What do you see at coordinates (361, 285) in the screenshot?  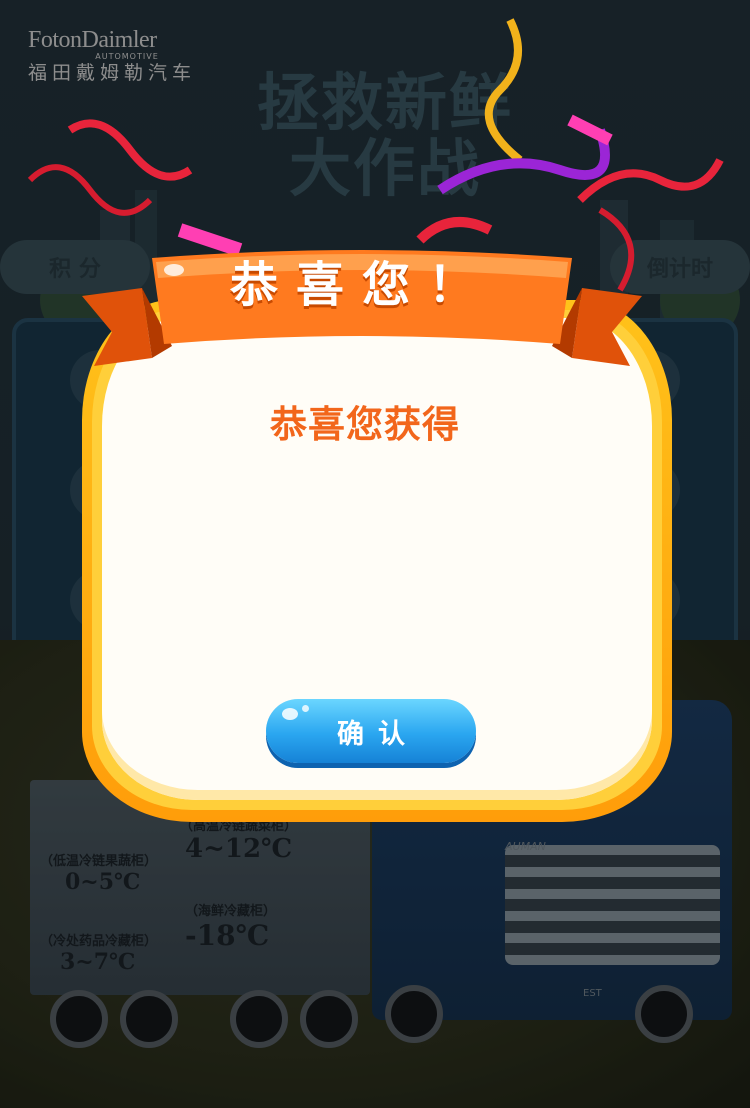 I see `dialog-title: 恭喜您！` at bounding box center [361, 285].